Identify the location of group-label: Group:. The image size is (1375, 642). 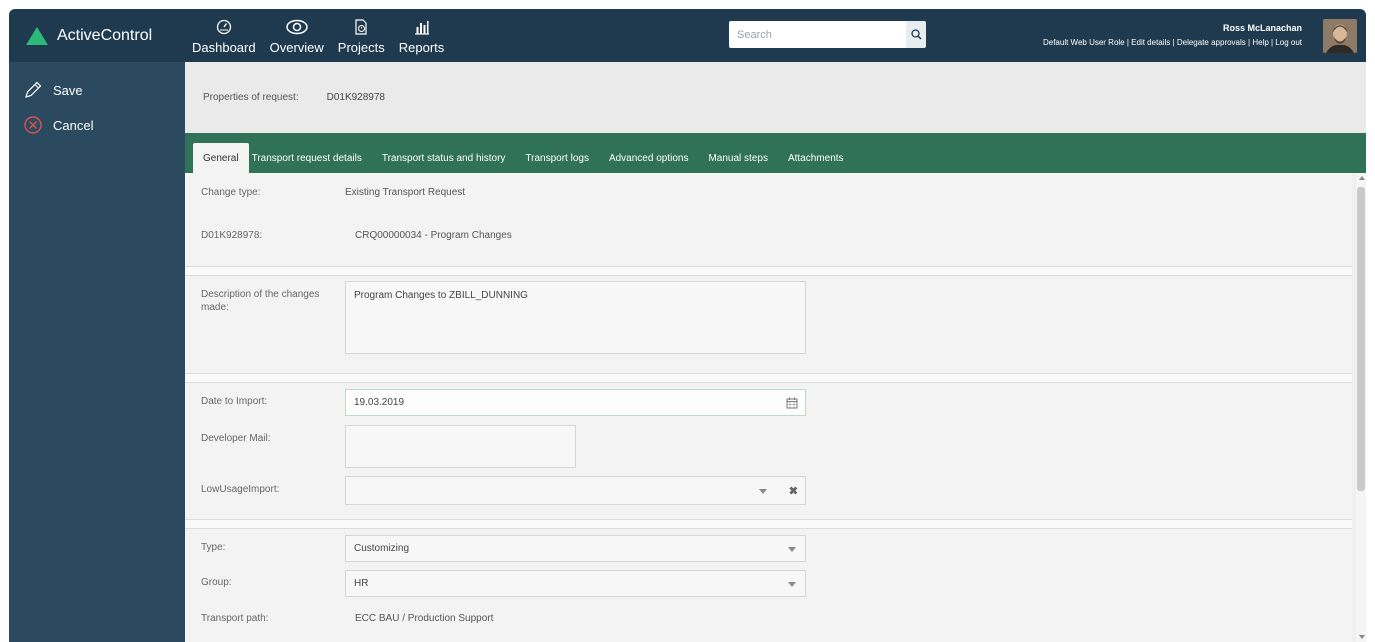
(216, 582).